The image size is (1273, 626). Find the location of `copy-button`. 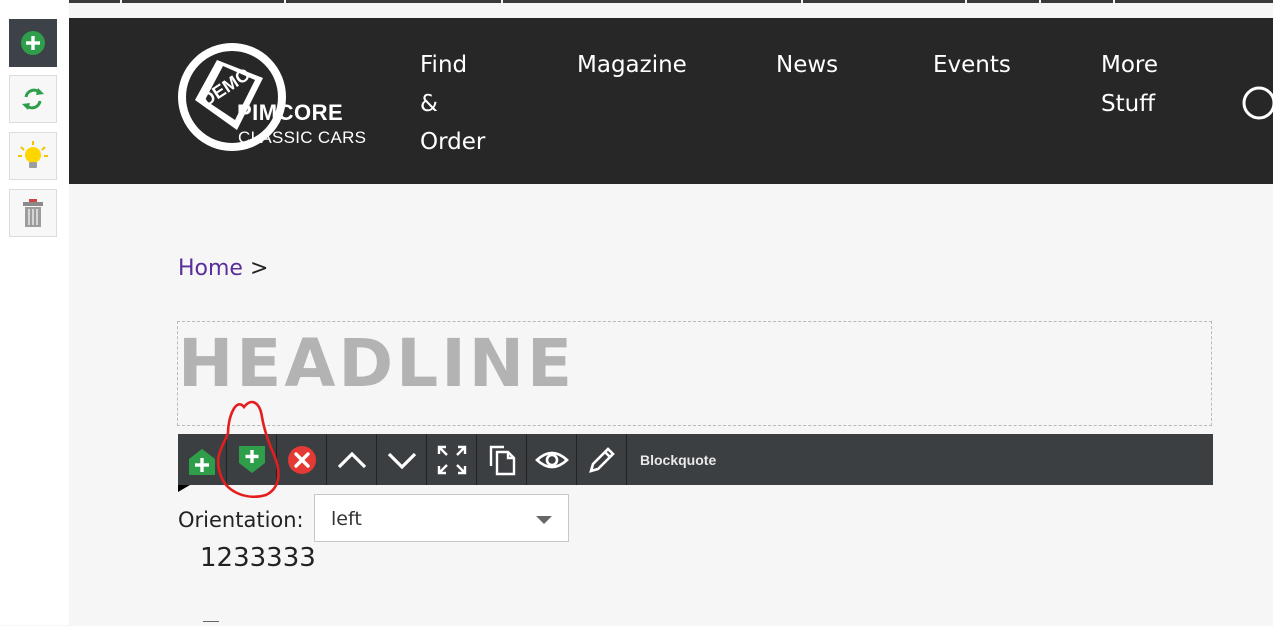

copy-button is located at coordinates (502, 459).